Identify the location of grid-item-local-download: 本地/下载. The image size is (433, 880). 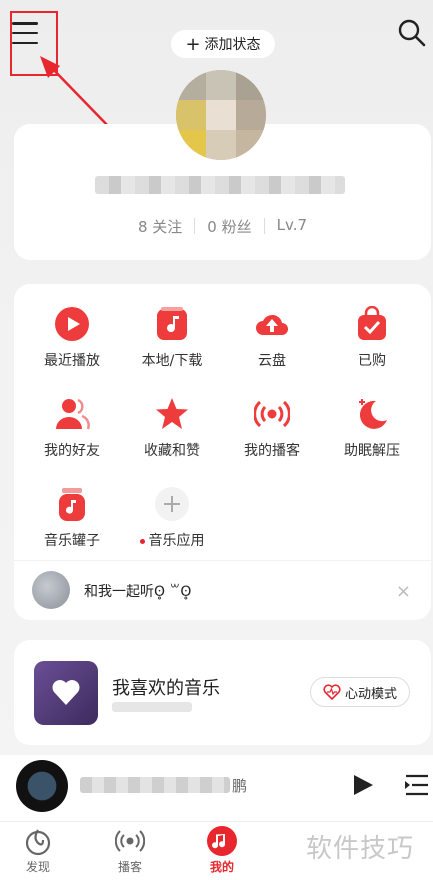
(172, 338).